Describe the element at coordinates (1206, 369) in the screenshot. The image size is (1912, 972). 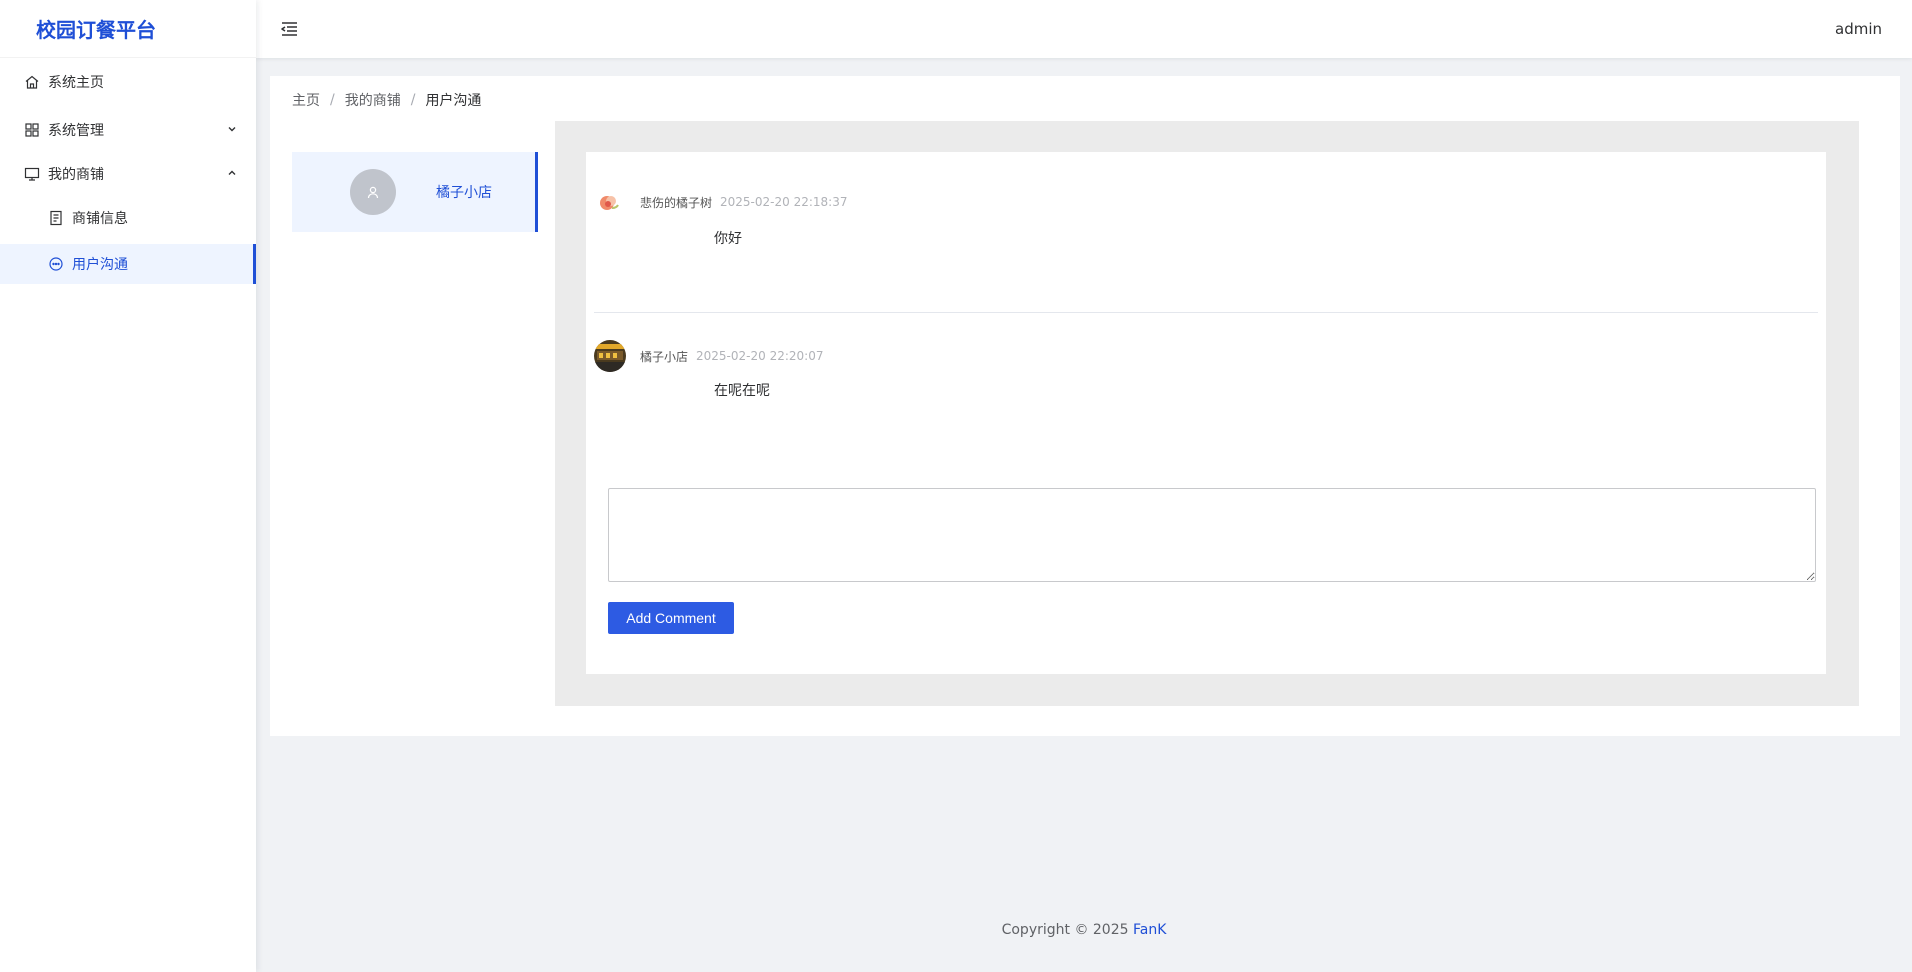
I see `message-item: 橘子小店 2025-02-20 22:20:07 在呢在呢` at that location.